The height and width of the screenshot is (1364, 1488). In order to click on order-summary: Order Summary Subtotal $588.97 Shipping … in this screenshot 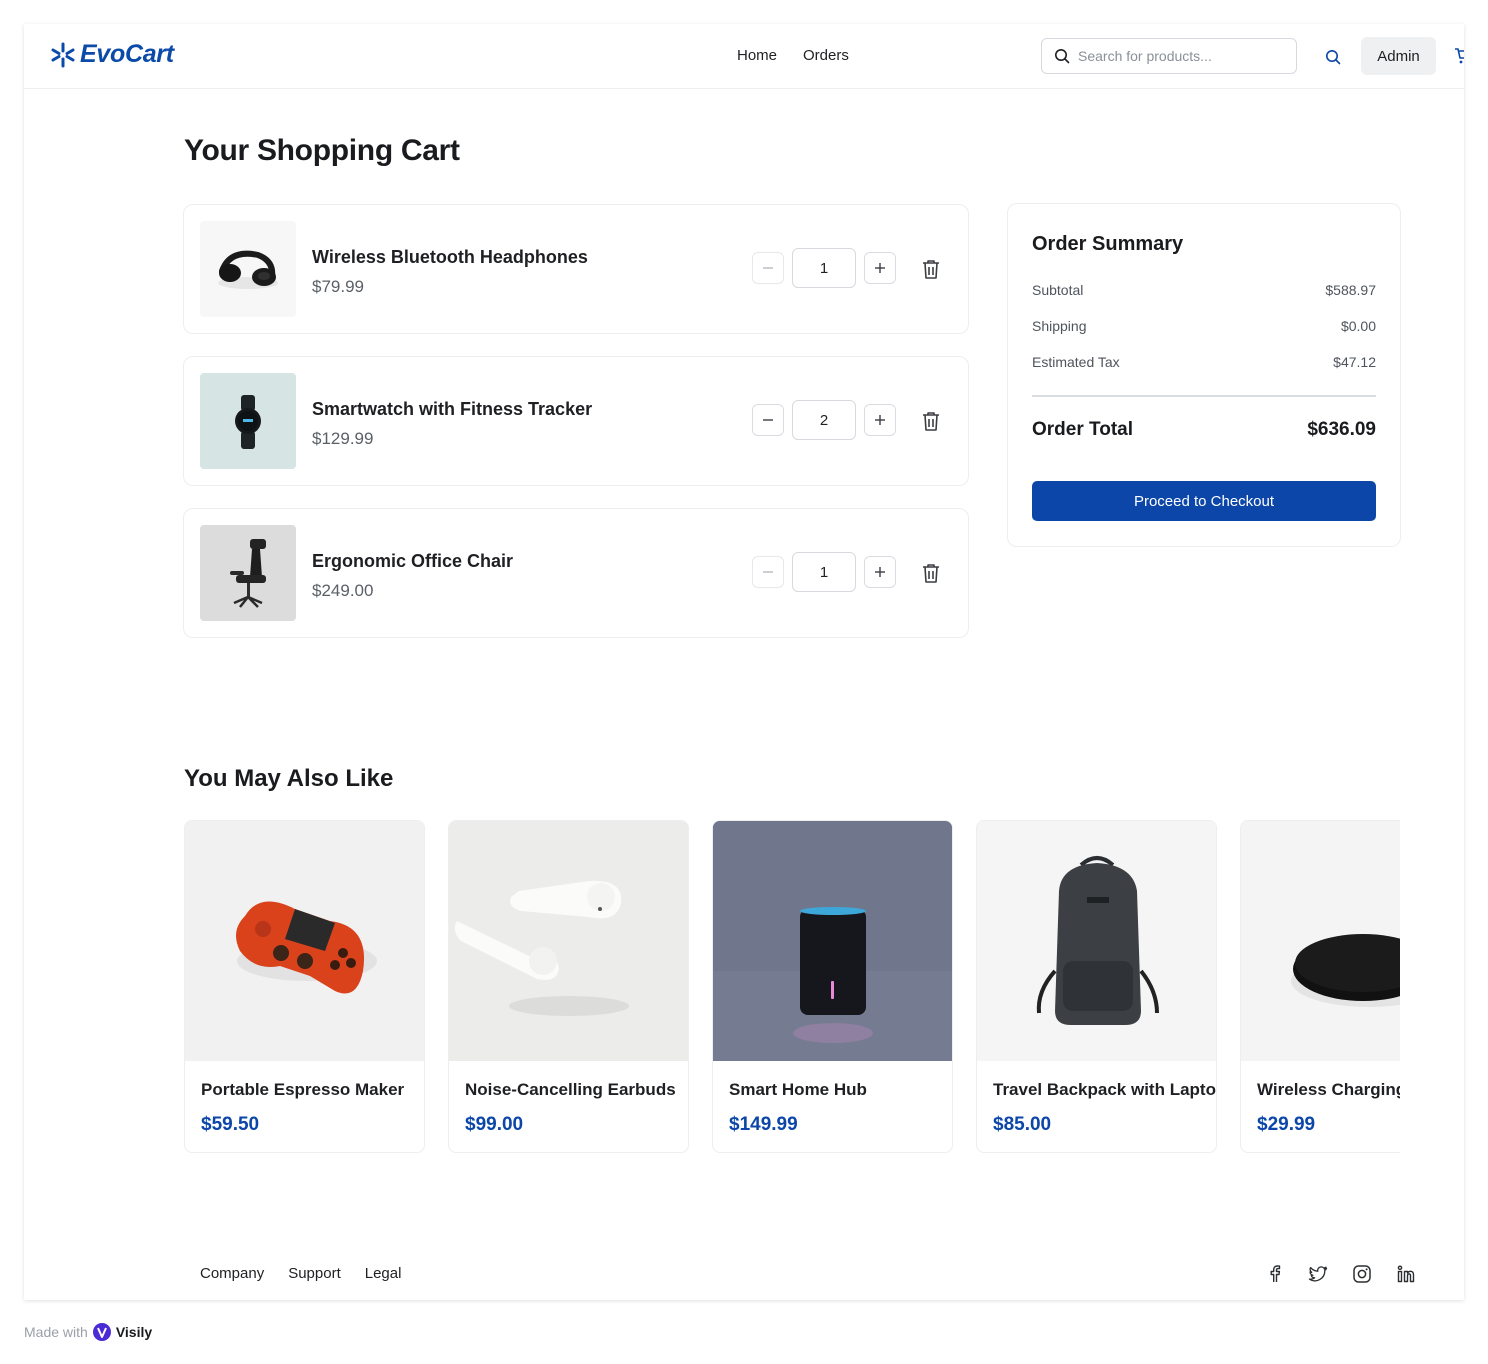, I will do `click(1204, 375)`.